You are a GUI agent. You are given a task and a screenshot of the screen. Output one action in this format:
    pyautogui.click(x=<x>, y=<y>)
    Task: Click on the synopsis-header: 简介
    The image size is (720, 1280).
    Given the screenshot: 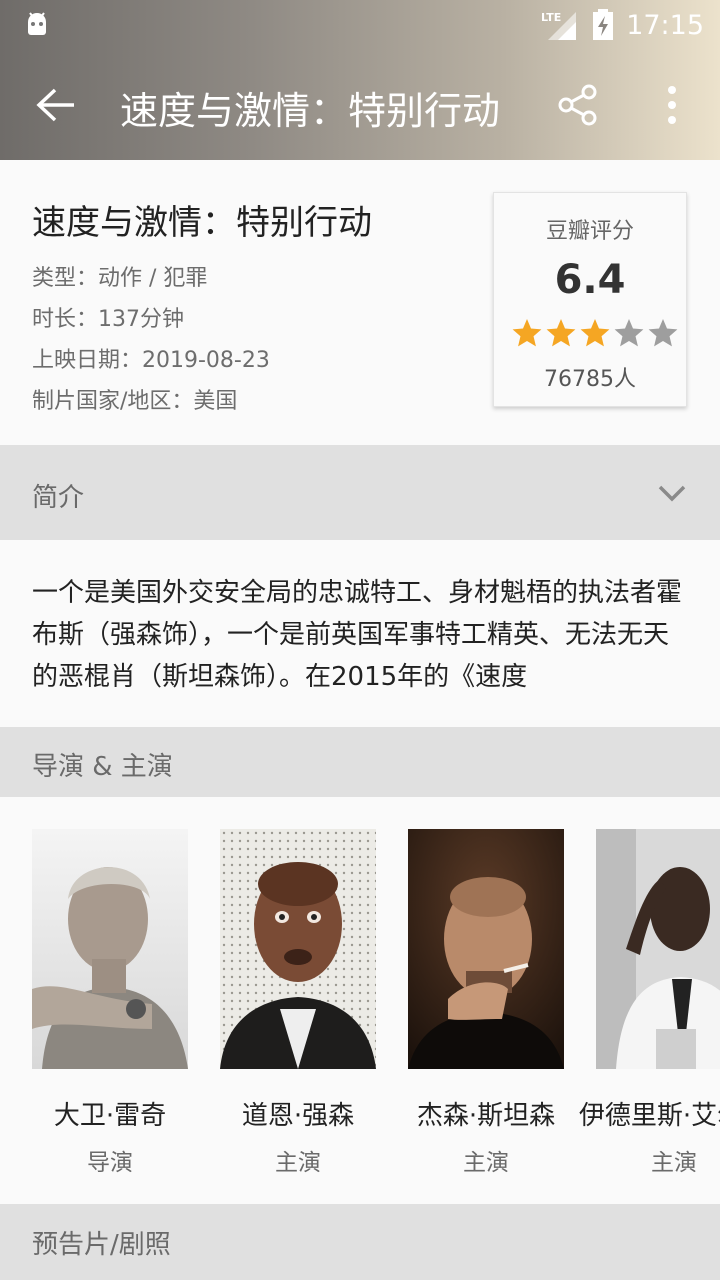 What is the action you would take?
    pyautogui.click(x=360, y=492)
    